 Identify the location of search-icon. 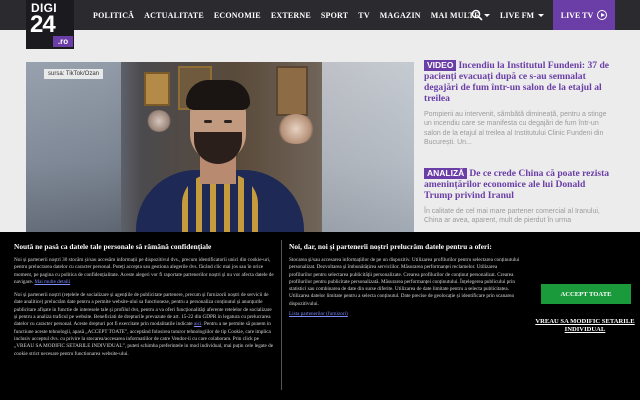
(477, 15).